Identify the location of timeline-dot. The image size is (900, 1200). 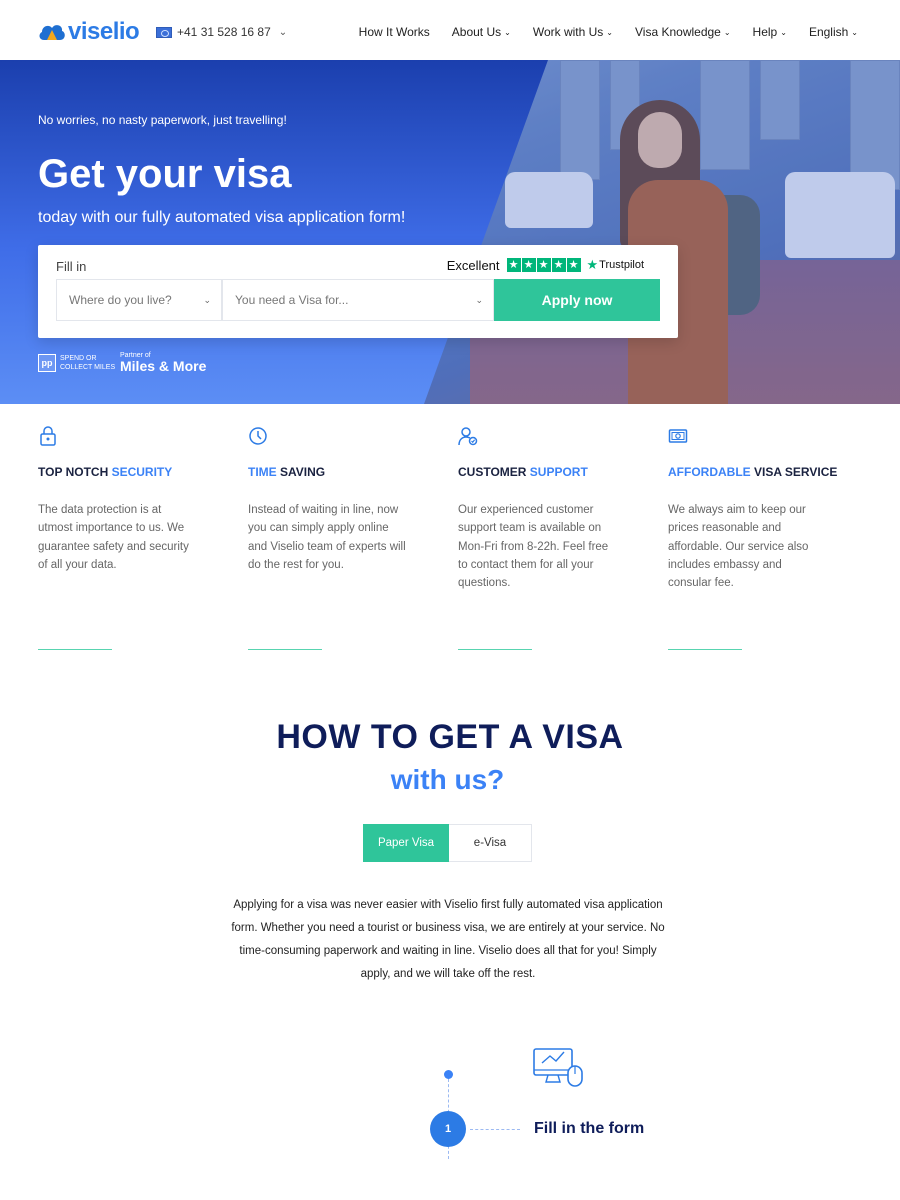
(448, 1074).